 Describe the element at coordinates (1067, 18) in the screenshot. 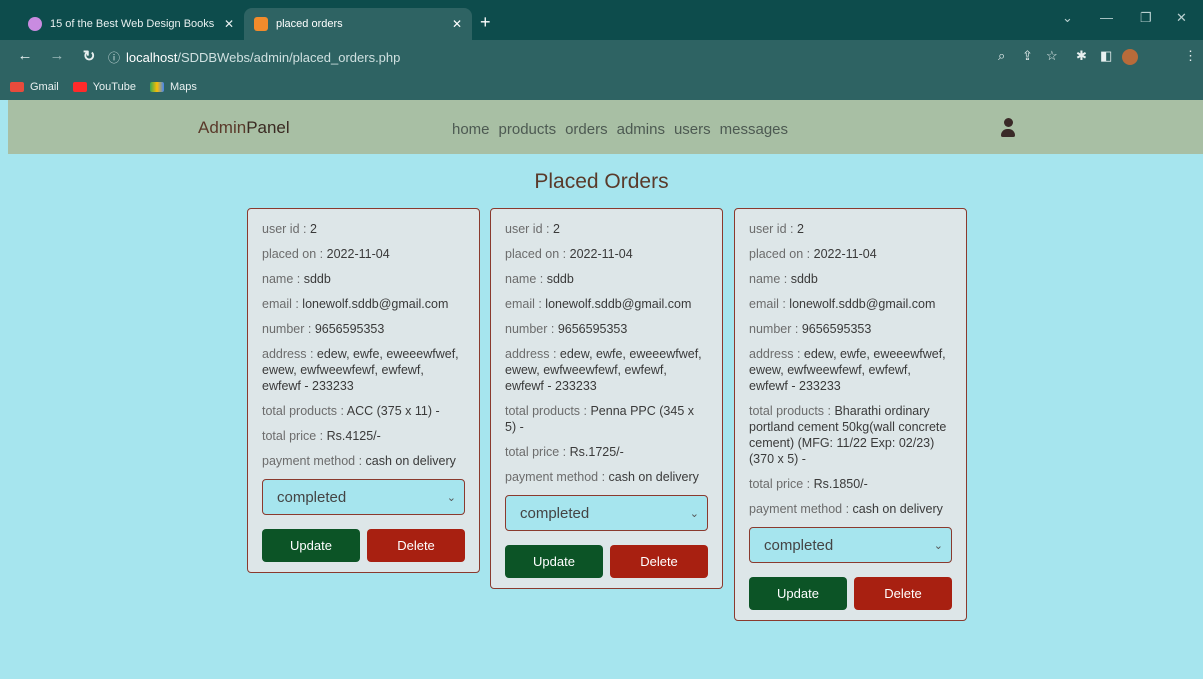

I see `tab-search-chevron-icon: ⌄` at that location.